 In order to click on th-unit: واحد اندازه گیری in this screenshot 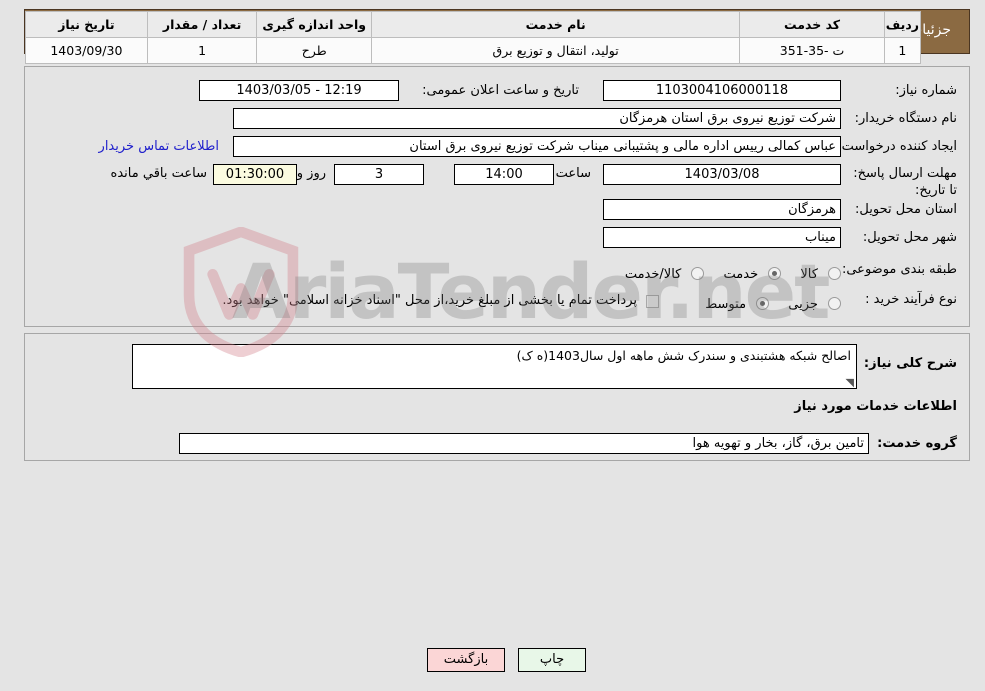, I will do `click(314, 24)`.